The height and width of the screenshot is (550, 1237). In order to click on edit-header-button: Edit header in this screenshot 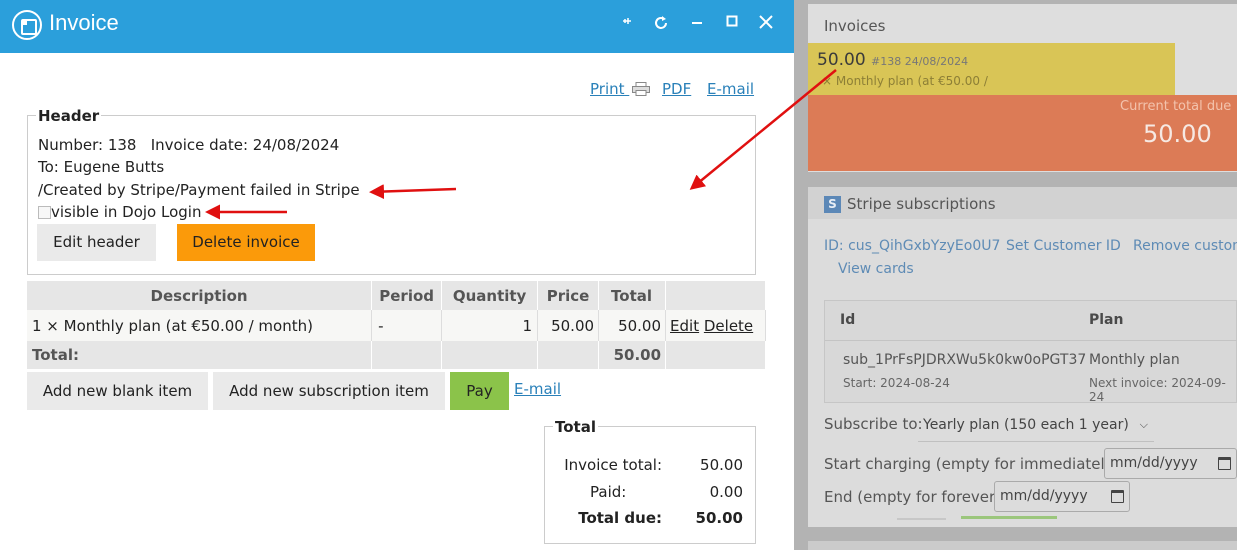, I will do `click(96, 242)`.